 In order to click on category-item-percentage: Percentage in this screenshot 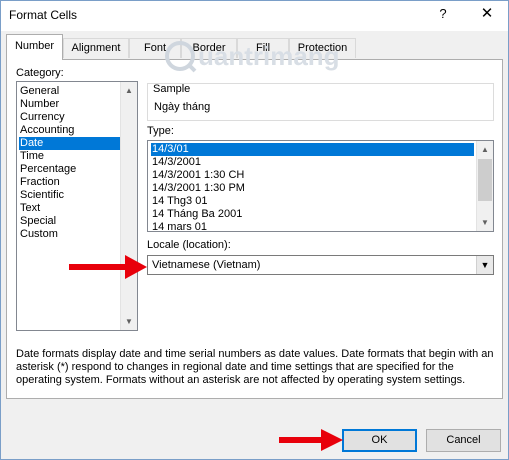, I will do `click(47, 169)`.